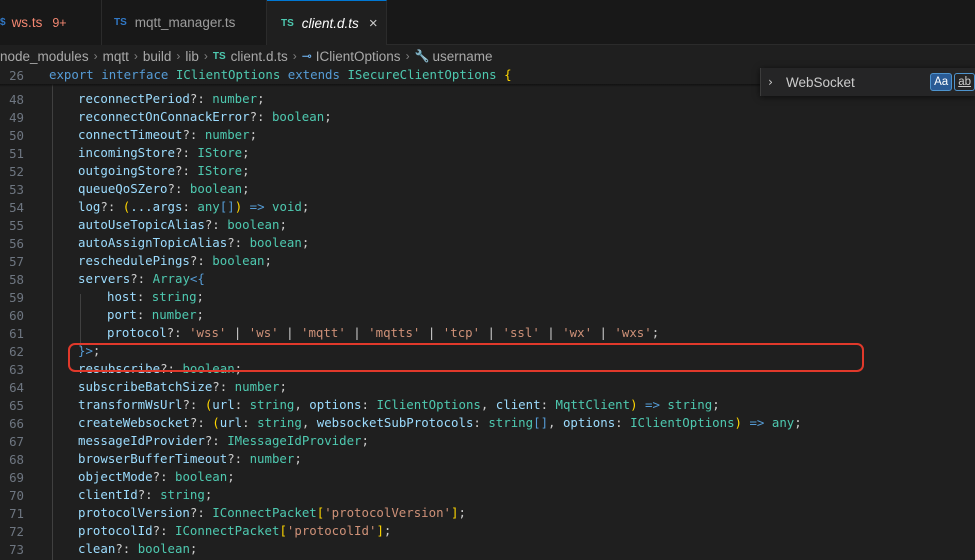 Image resolution: width=975 pixels, height=560 pixels. Describe the element at coordinates (16, 369) in the screenshot. I see `line-number: 63` at that location.